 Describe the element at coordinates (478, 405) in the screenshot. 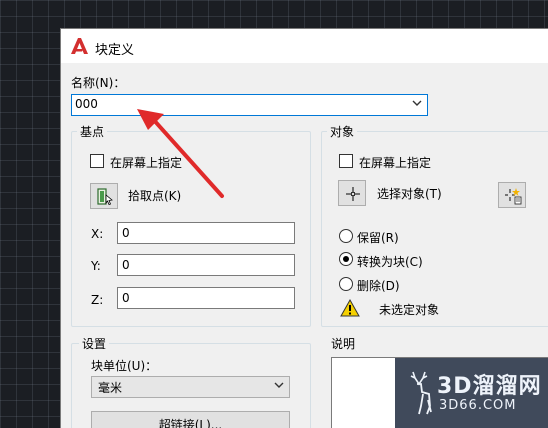

I see `watermark-domain: 3D66.COM` at that location.